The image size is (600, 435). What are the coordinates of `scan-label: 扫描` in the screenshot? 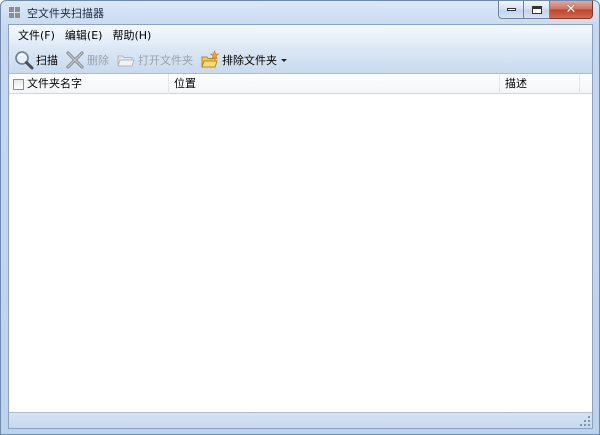 It's located at (47, 60).